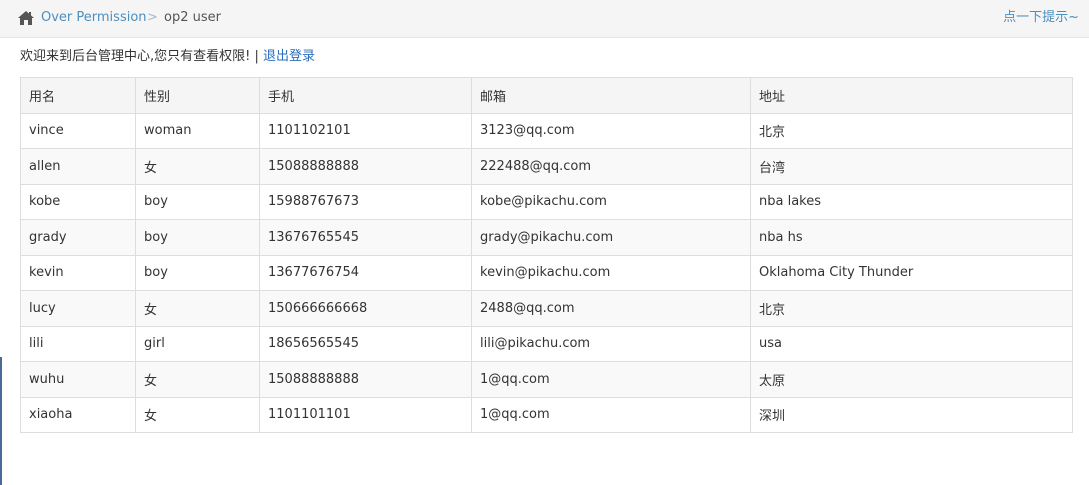  I want to click on cell-address: nba hs, so click(911, 237).